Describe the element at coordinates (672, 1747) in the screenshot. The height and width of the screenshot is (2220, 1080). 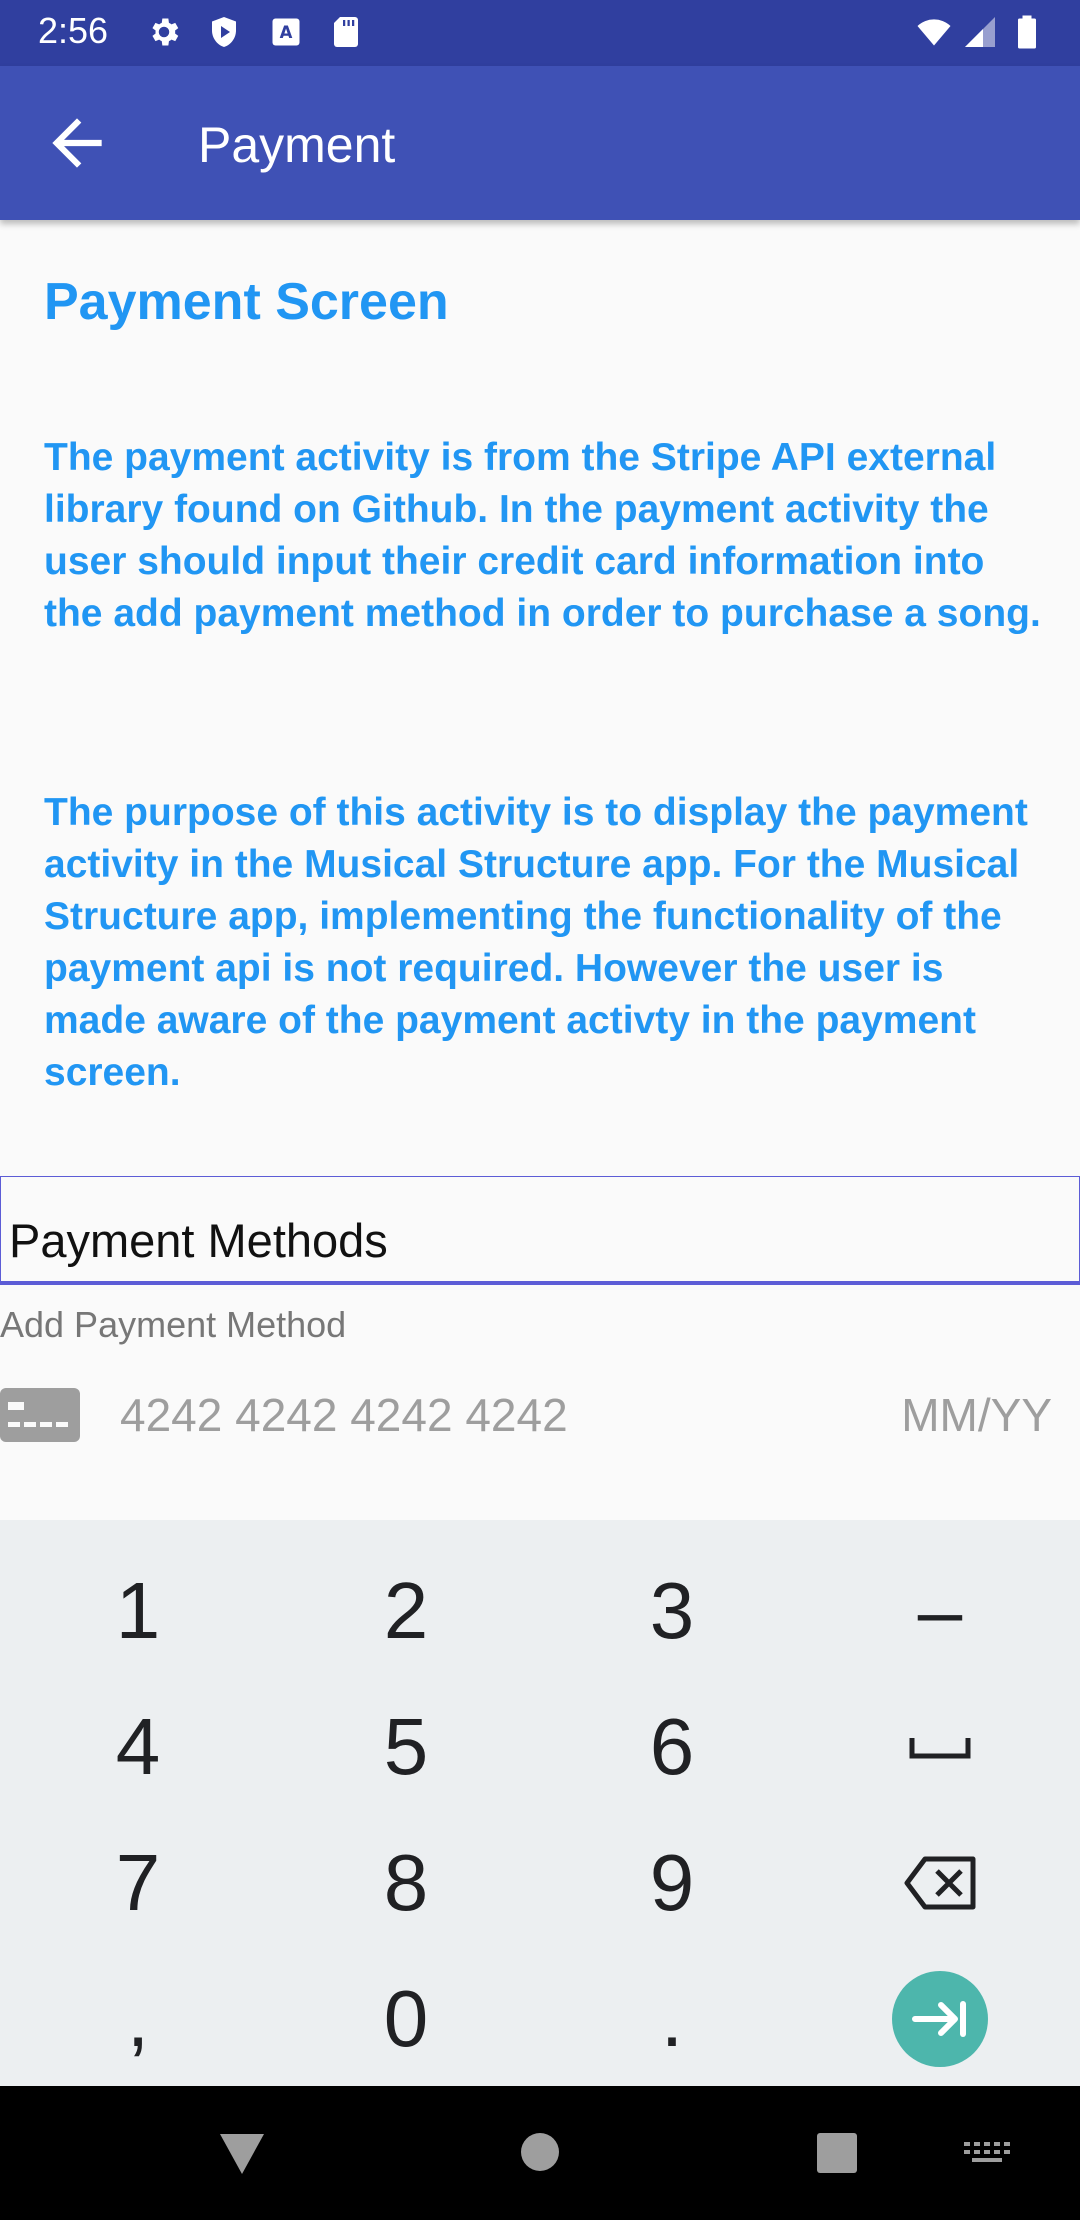
I see `key-6: 6` at that location.